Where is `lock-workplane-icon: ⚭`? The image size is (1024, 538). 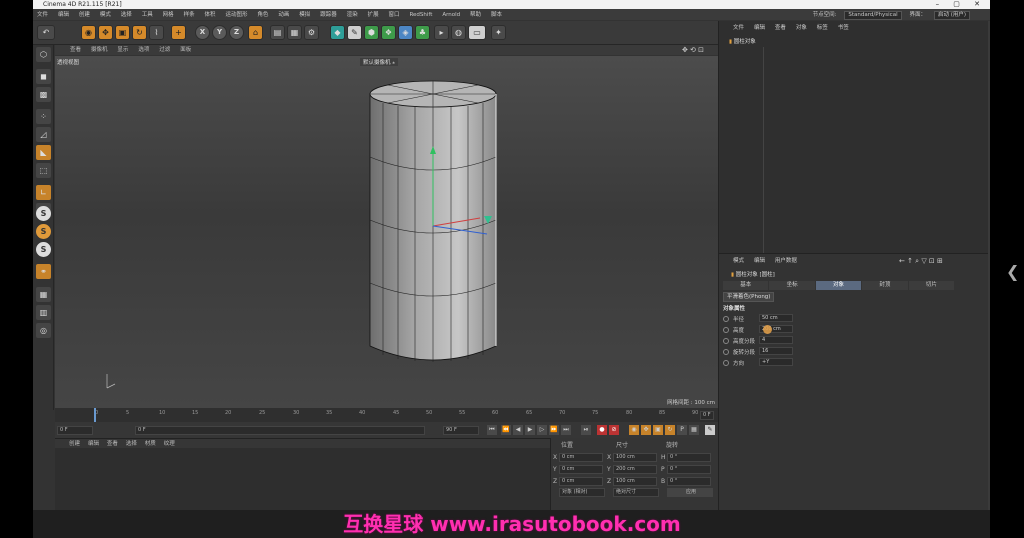 lock-workplane-icon: ⚭ is located at coordinates (43, 271).